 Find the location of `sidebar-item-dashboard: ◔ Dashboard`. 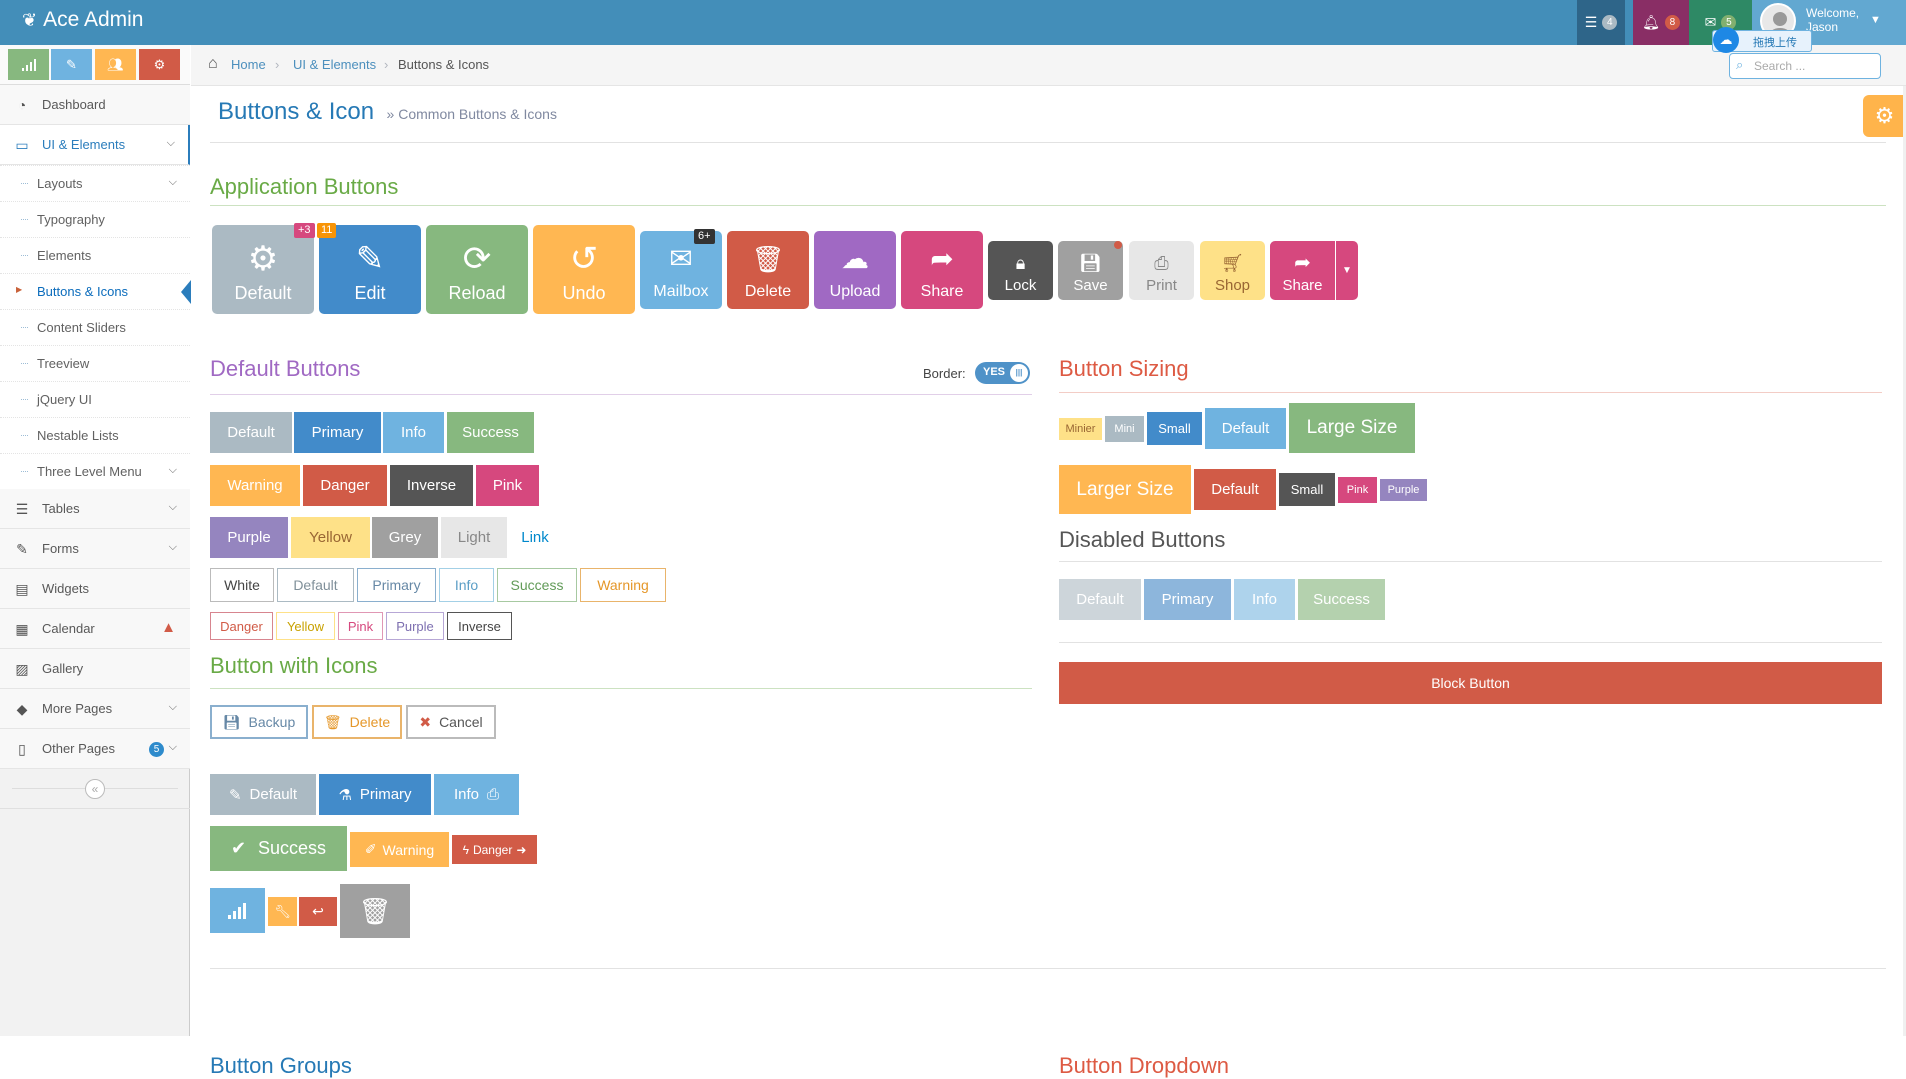

sidebar-item-dashboard: ◔ Dashboard is located at coordinates (95, 105).